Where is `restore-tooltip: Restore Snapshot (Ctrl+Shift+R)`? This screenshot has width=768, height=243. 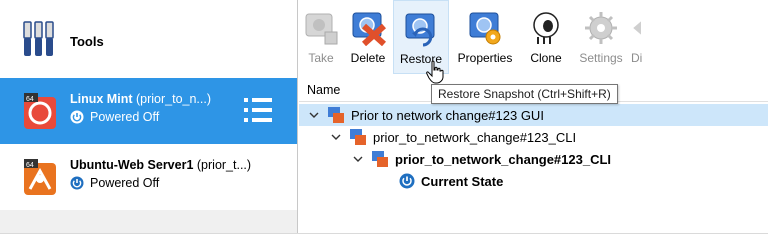
restore-tooltip: Restore Snapshot (Ctrl+Shift+R) is located at coordinates (524, 94).